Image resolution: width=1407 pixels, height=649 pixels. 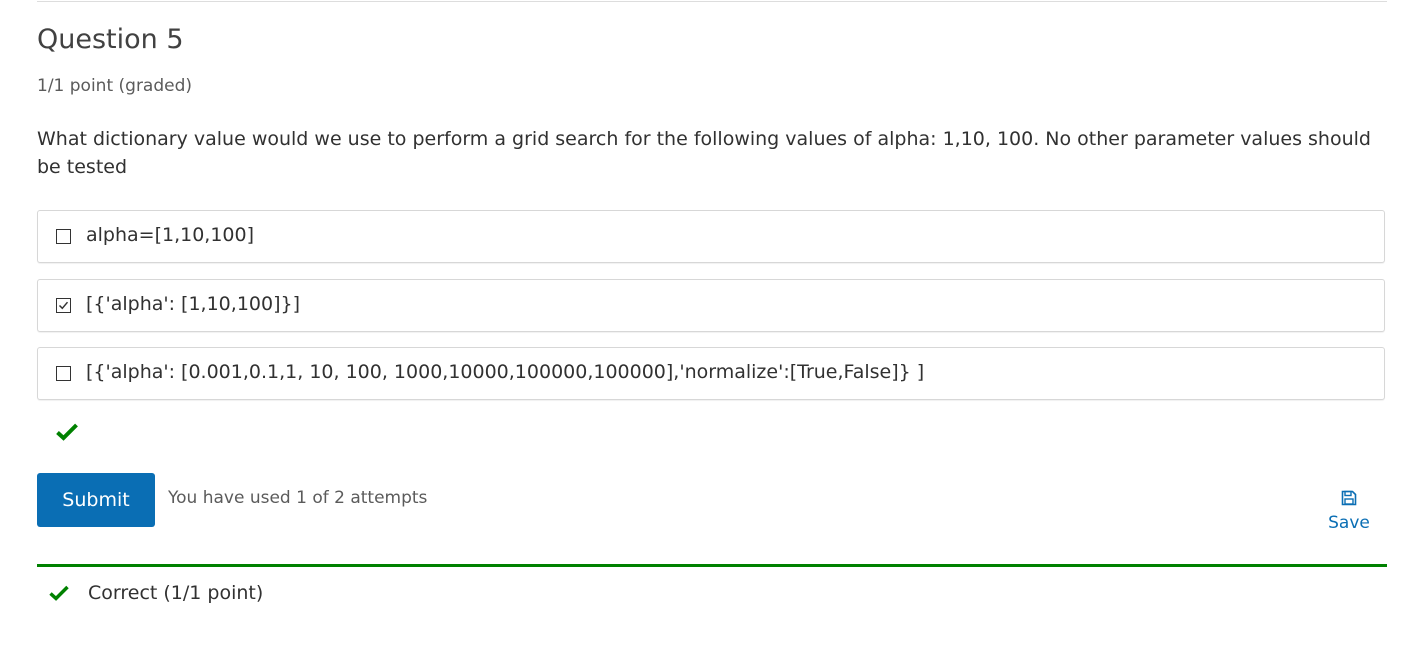 What do you see at coordinates (1349, 511) in the screenshot?
I see `save-button: Save` at bounding box center [1349, 511].